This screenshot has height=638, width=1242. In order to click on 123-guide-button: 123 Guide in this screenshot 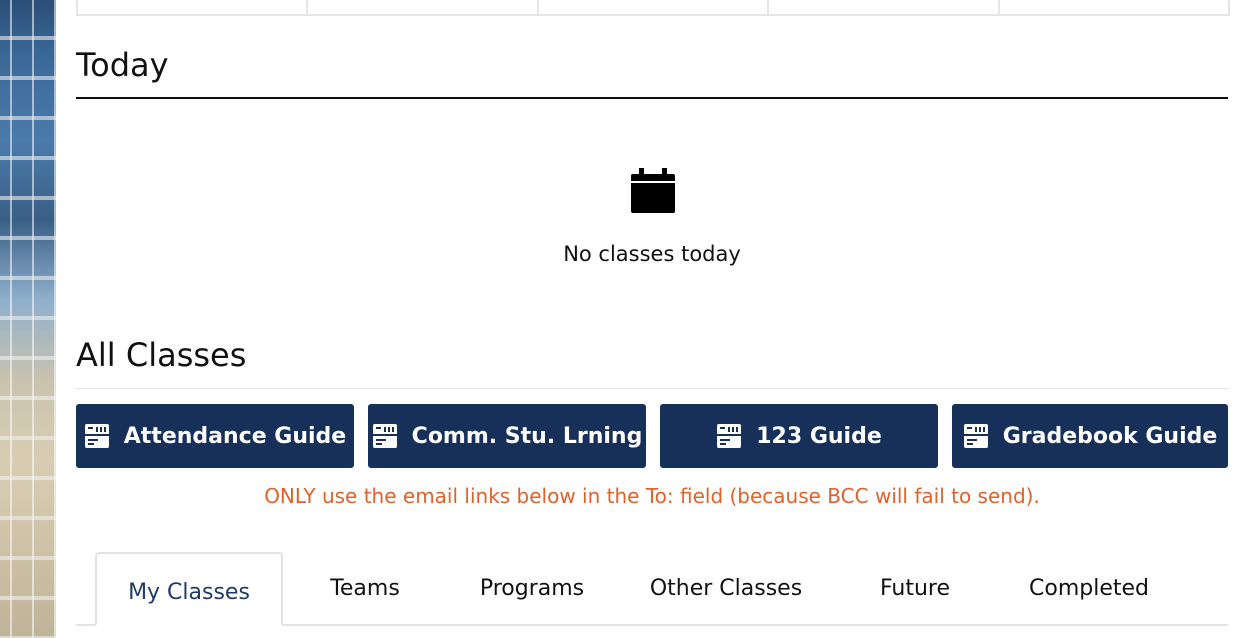, I will do `click(799, 436)`.